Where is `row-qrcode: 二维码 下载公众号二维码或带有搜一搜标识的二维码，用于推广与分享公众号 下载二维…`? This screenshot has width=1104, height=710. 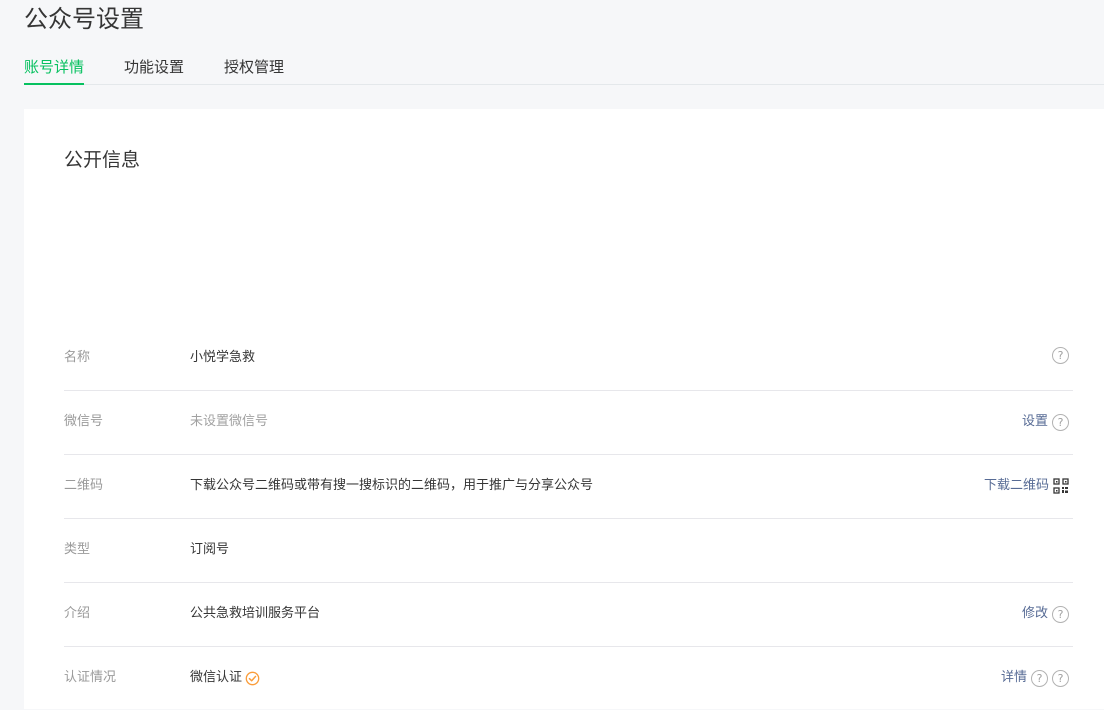
row-qrcode: 二维码 下载公众号二维码或带有搜一搜标识的二维码，用于推广与分享公众号 下载二维… is located at coordinates (568, 487).